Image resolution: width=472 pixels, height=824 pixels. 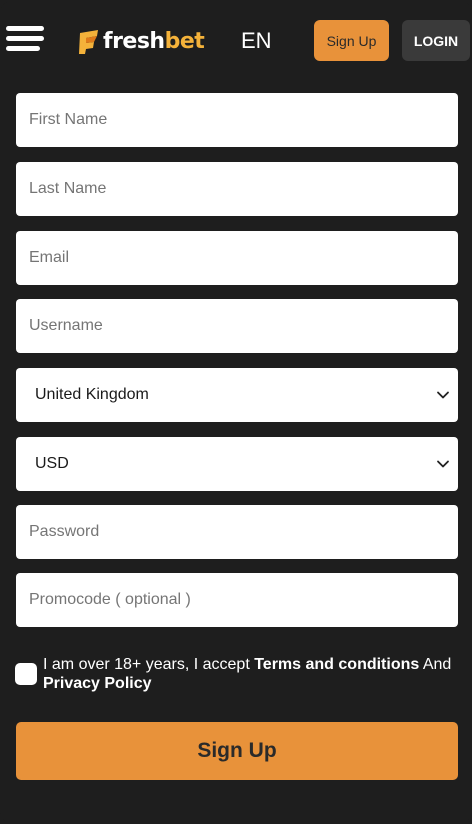 What do you see at coordinates (26, 40) in the screenshot?
I see `hamburger-menu-icon` at bounding box center [26, 40].